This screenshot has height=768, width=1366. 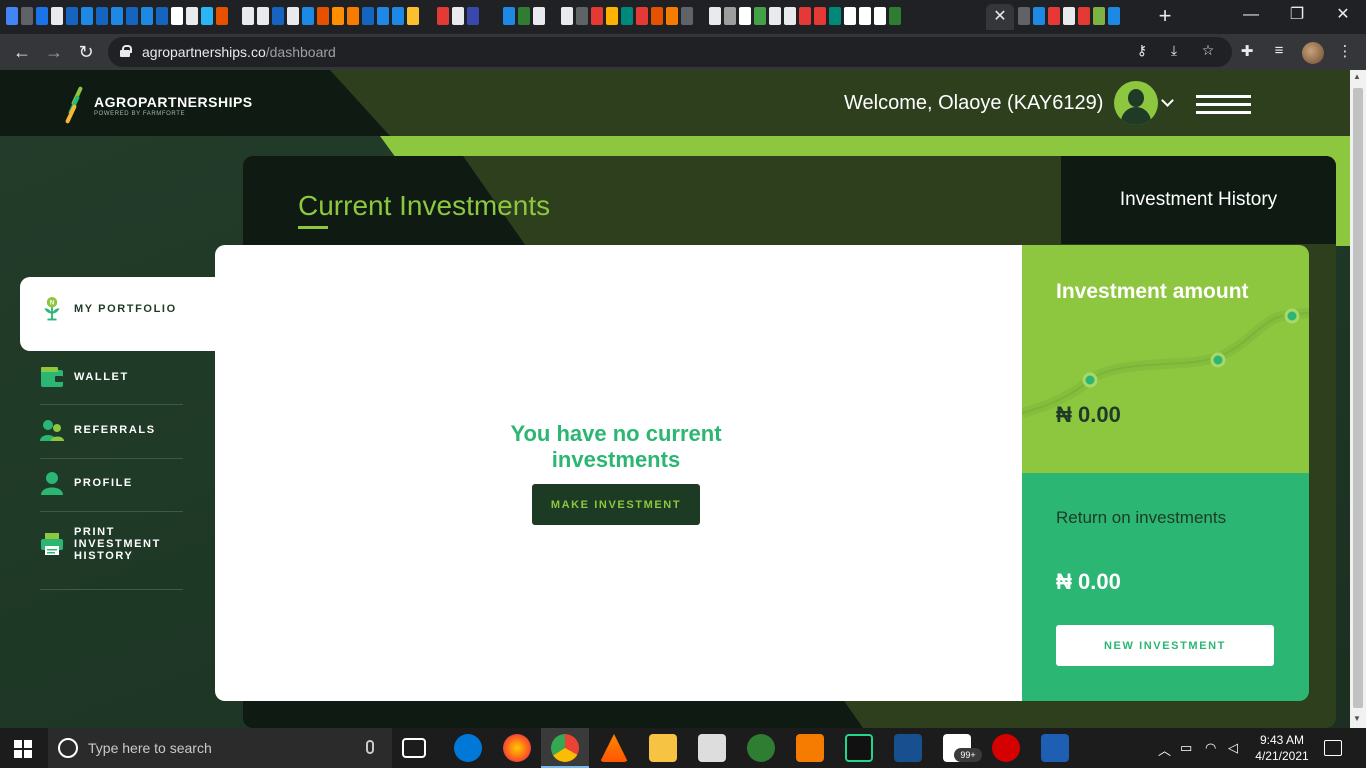 I want to click on file-explorer-icon, so click(x=663, y=748).